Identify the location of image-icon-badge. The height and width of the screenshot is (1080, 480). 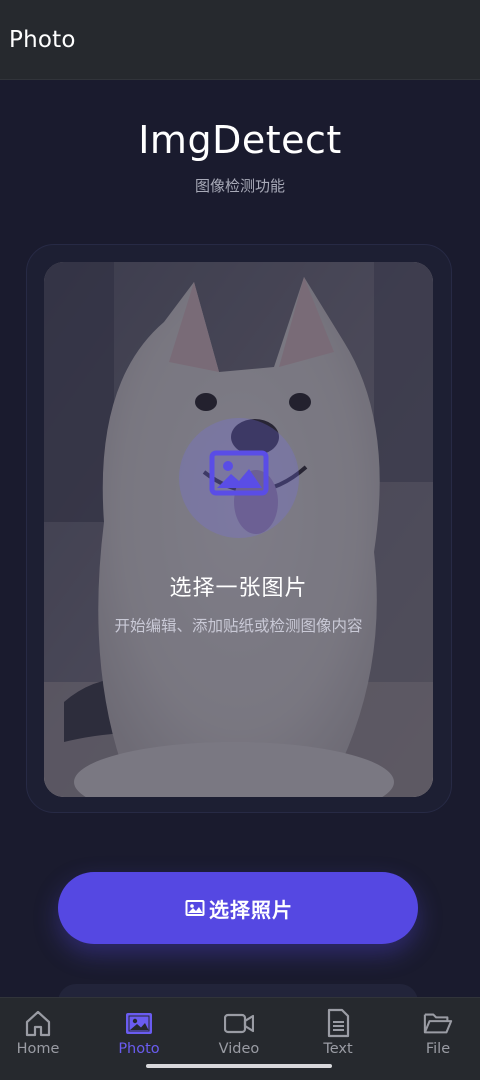
(239, 478).